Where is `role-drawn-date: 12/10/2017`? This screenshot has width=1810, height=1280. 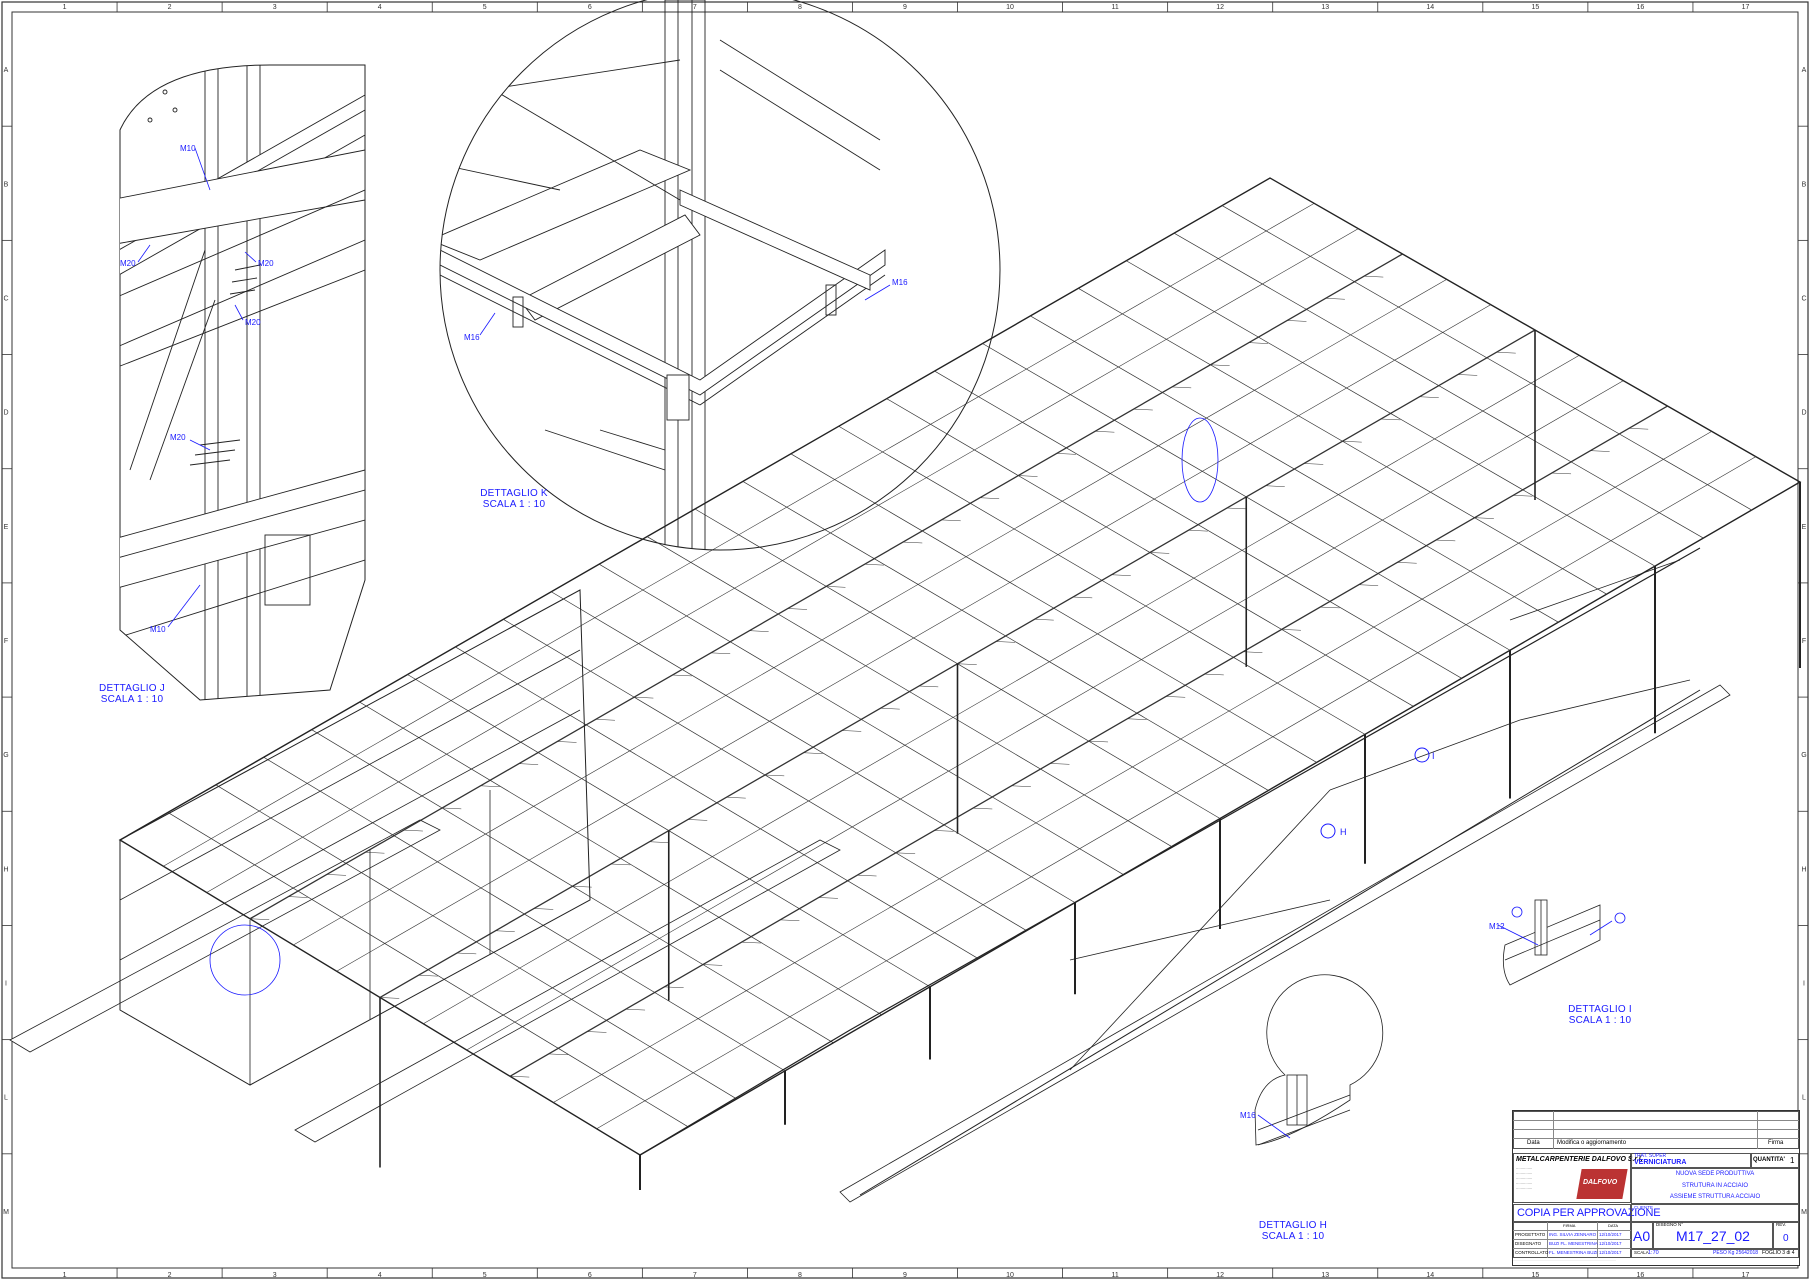
role-drawn-date: 12/10/2017 is located at coordinates (1610, 1243).